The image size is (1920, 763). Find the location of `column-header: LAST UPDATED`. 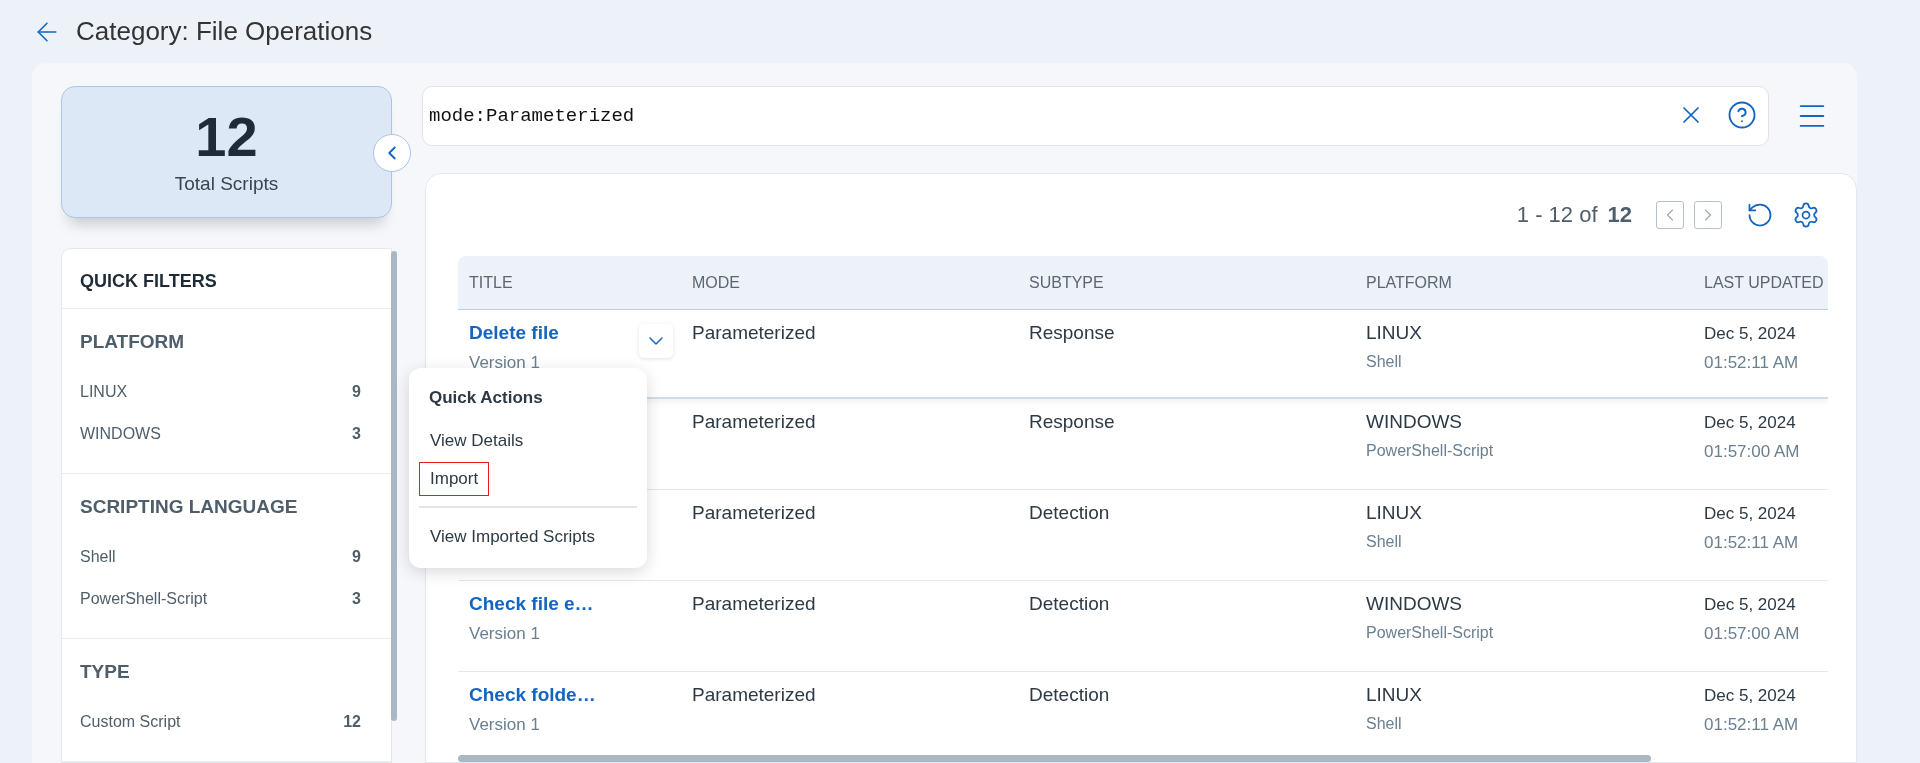

column-header: LAST UPDATED is located at coordinates (1760, 282).